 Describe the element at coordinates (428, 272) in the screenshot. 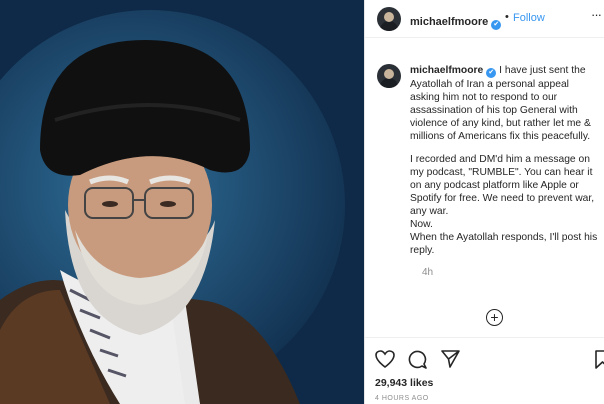

I see `caption-time: 4h` at that location.